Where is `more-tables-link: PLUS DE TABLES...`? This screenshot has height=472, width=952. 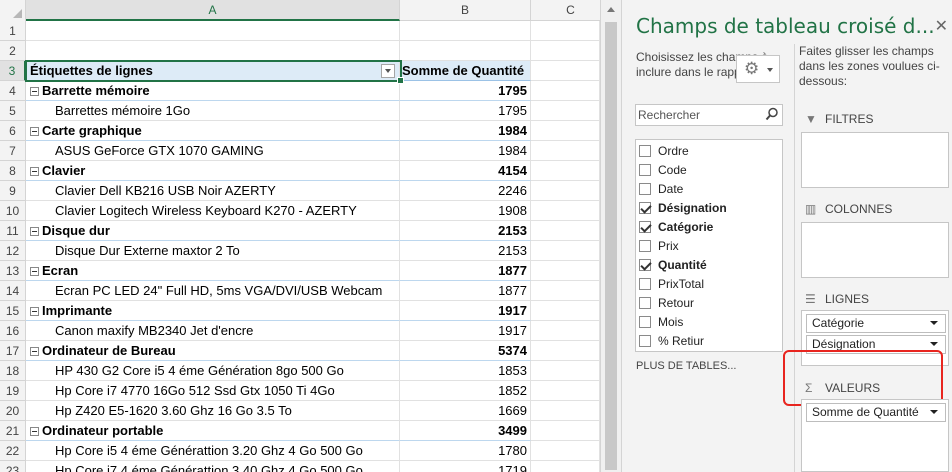 more-tables-link: PLUS DE TABLES... is located at coordinates (686, 366).